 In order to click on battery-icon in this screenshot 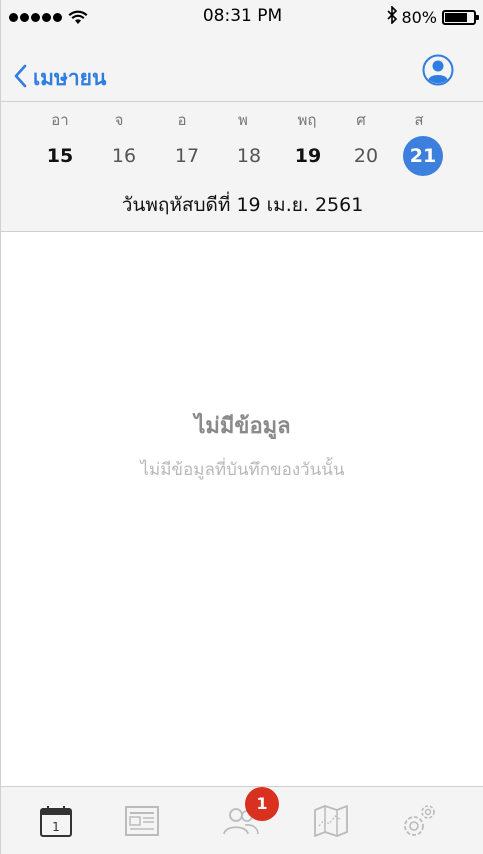, I will do `click(460, 17)`.